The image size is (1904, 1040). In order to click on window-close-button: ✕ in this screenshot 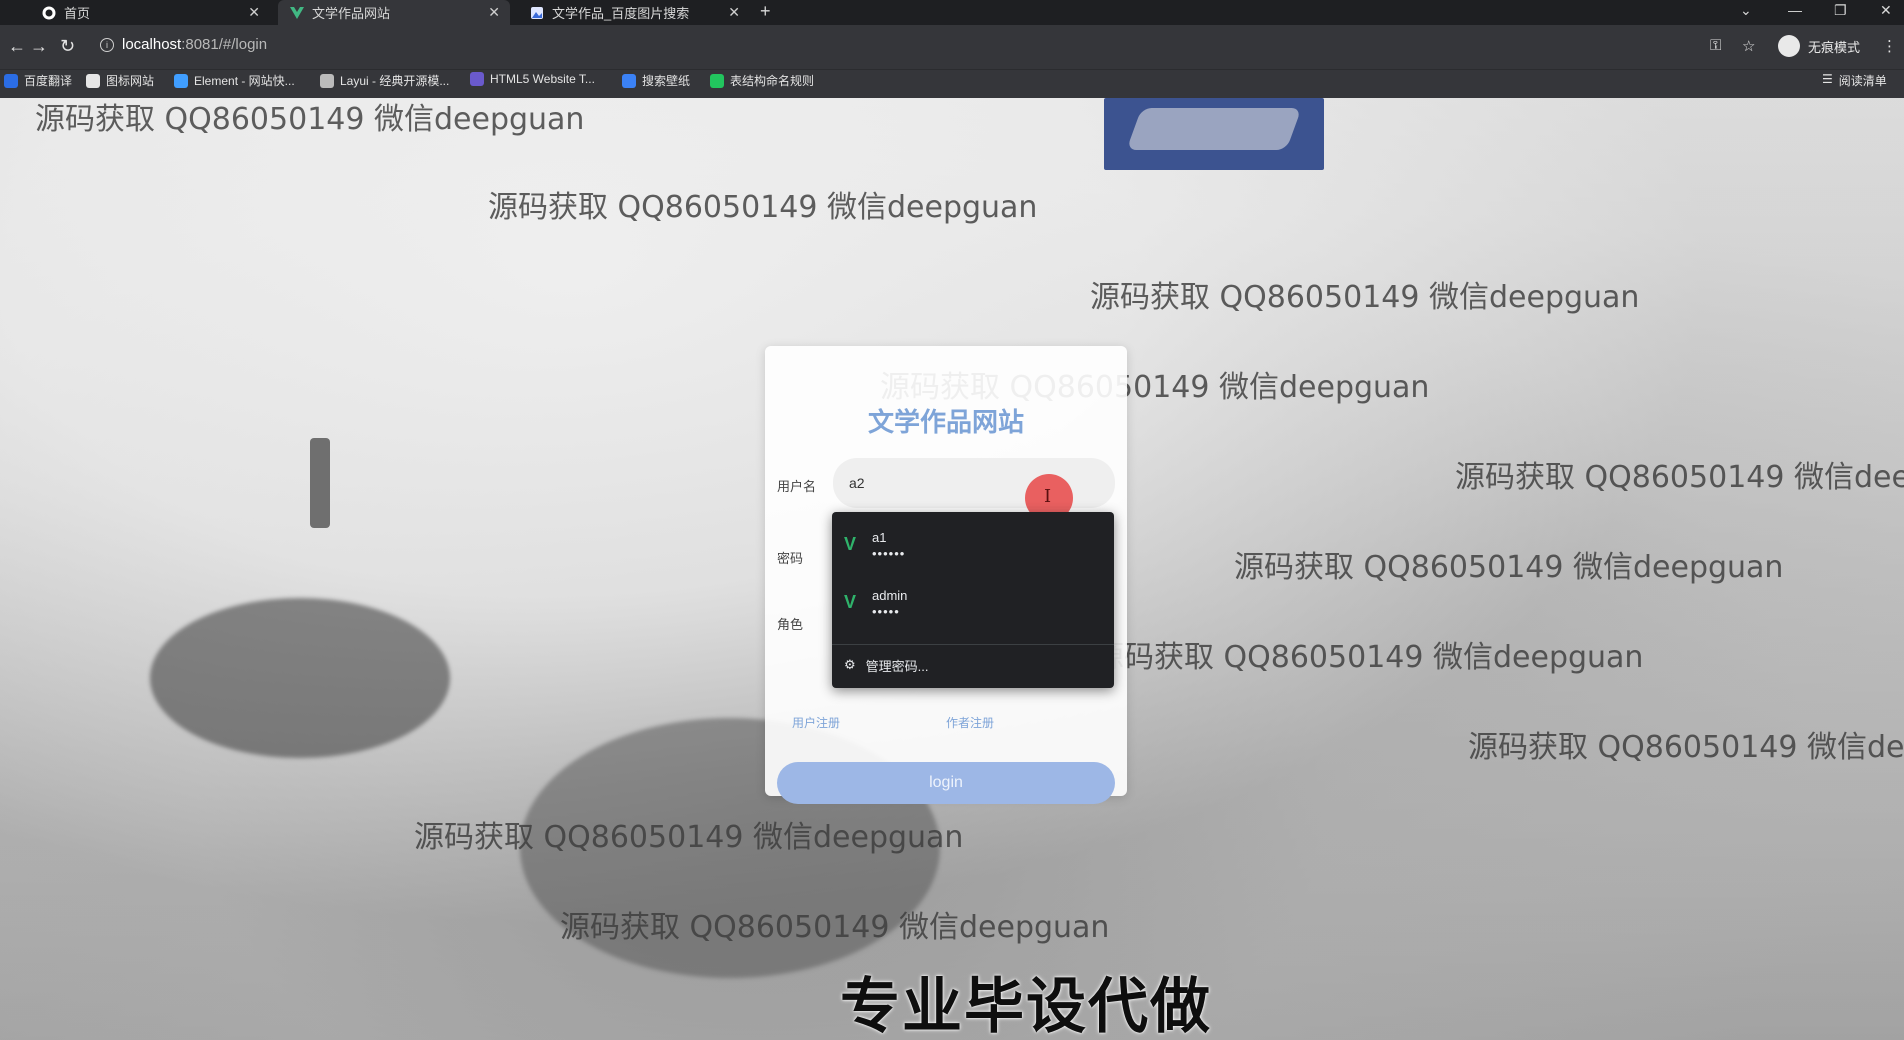, I will do `click(1886, 10)`.